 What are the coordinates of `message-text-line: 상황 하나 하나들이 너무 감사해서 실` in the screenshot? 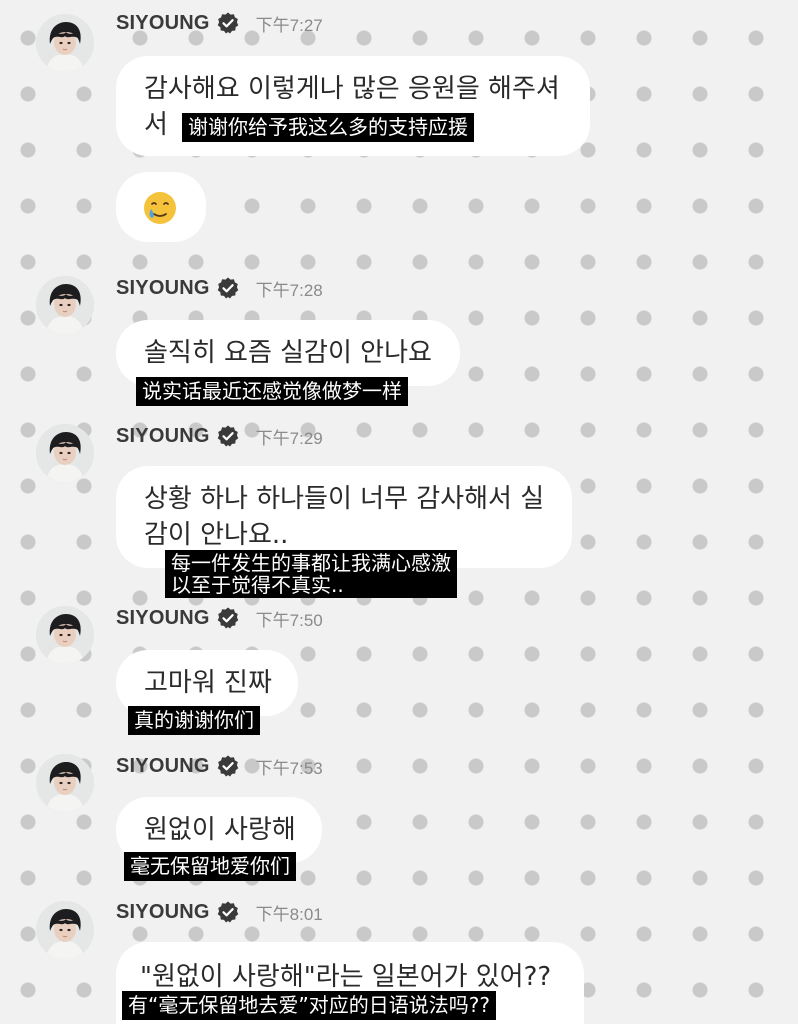 It's located at (344, 499).